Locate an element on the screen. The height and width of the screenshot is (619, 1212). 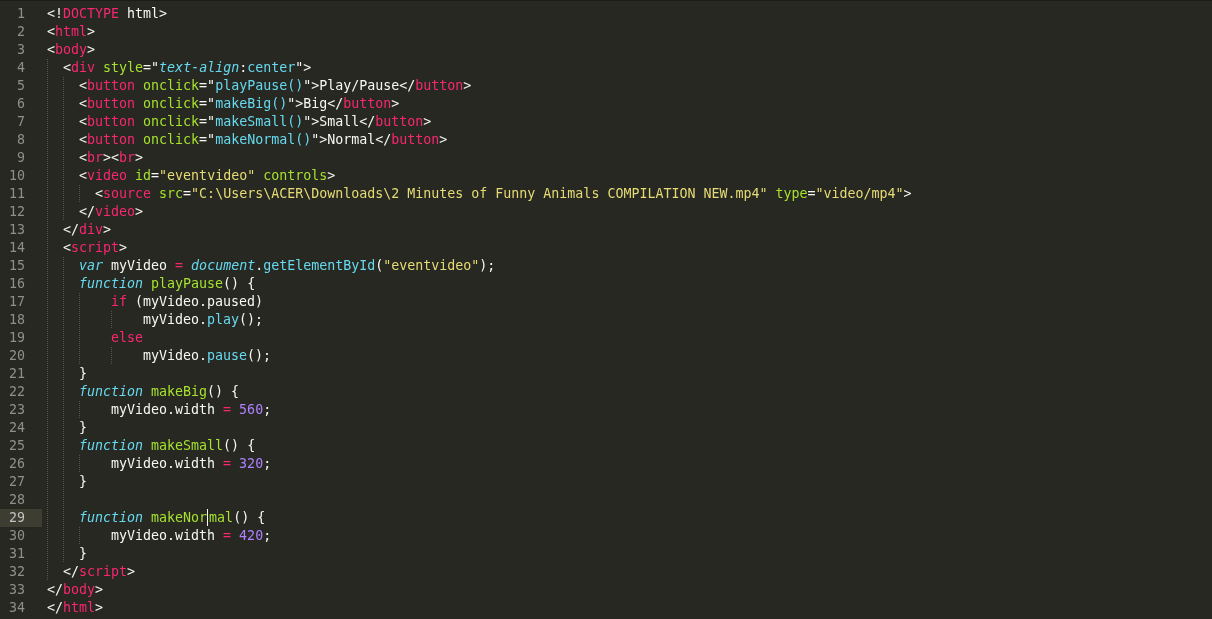
line-number: 22 is located at coordinates (17, 392).